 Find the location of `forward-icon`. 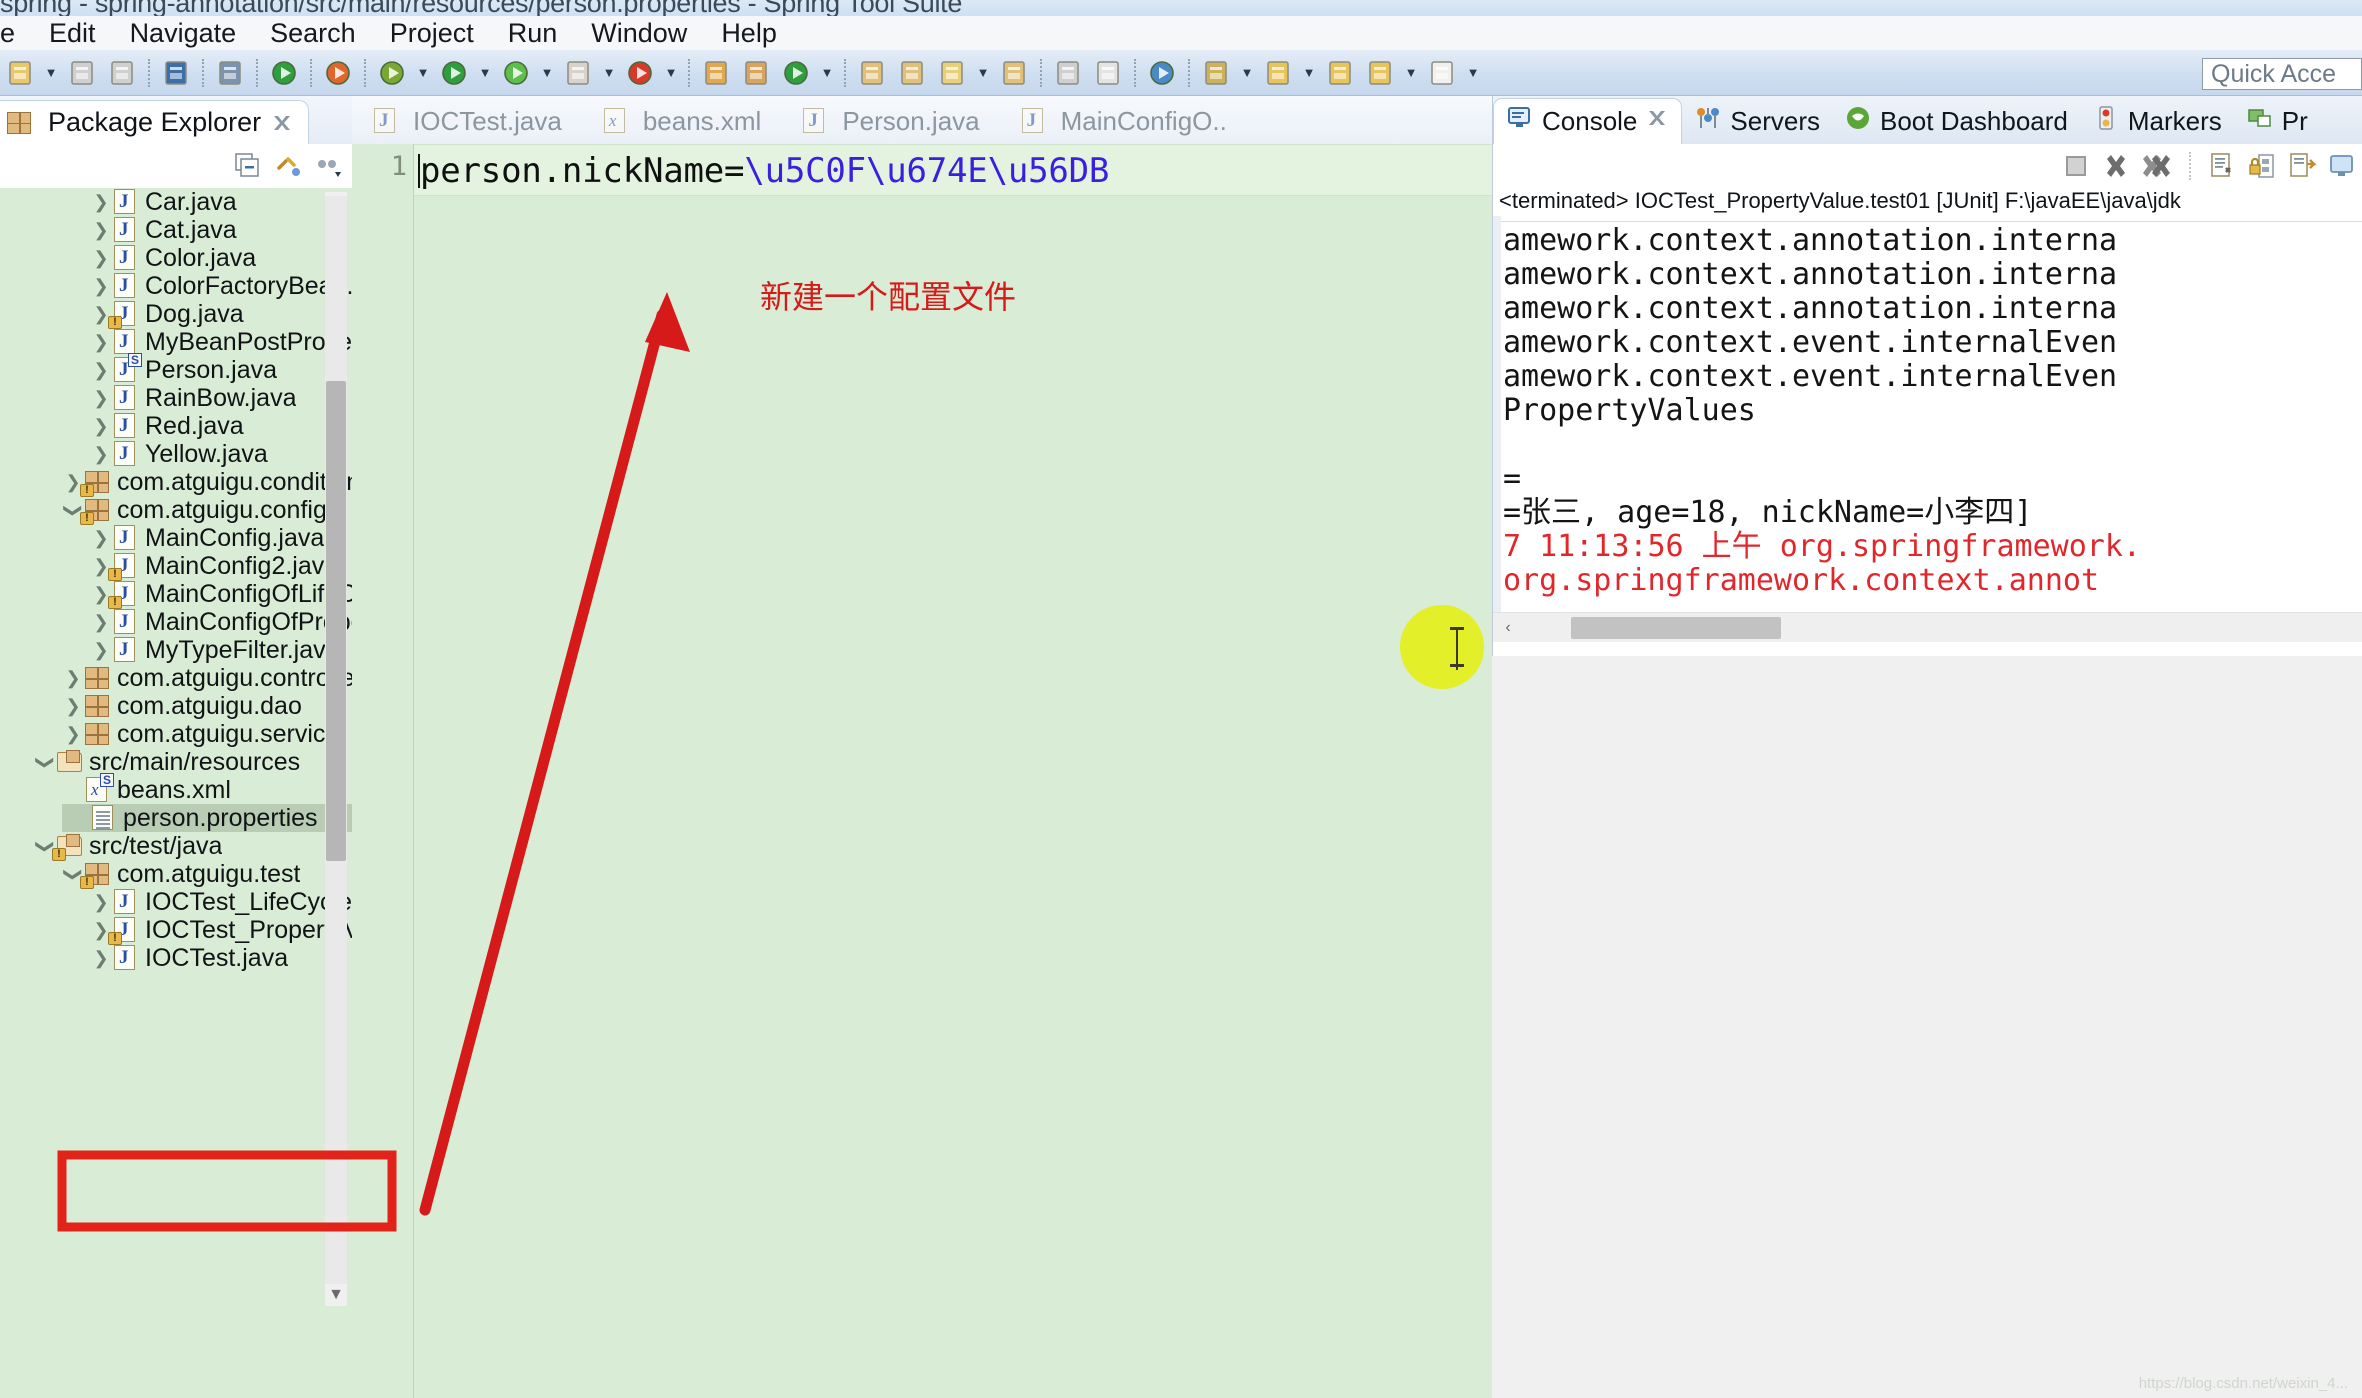

forward-icon is located at coordinates (1442, 73).